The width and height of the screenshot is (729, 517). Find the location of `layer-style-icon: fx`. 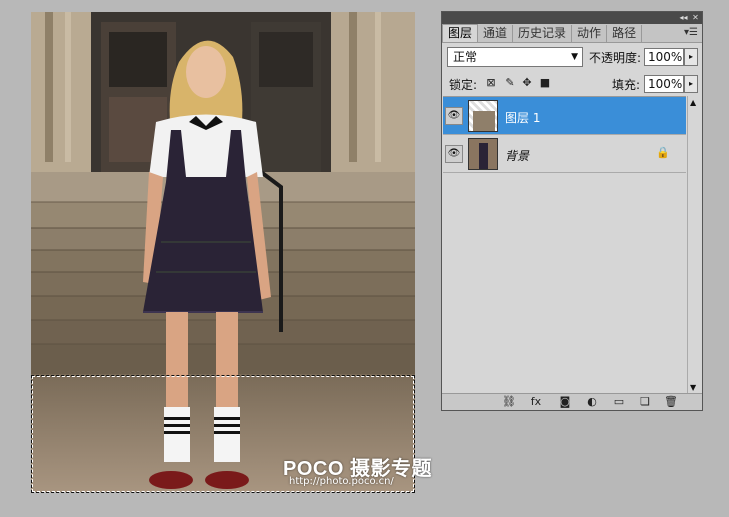

layer-style-icon: fx is located at coordinates (536, 402).